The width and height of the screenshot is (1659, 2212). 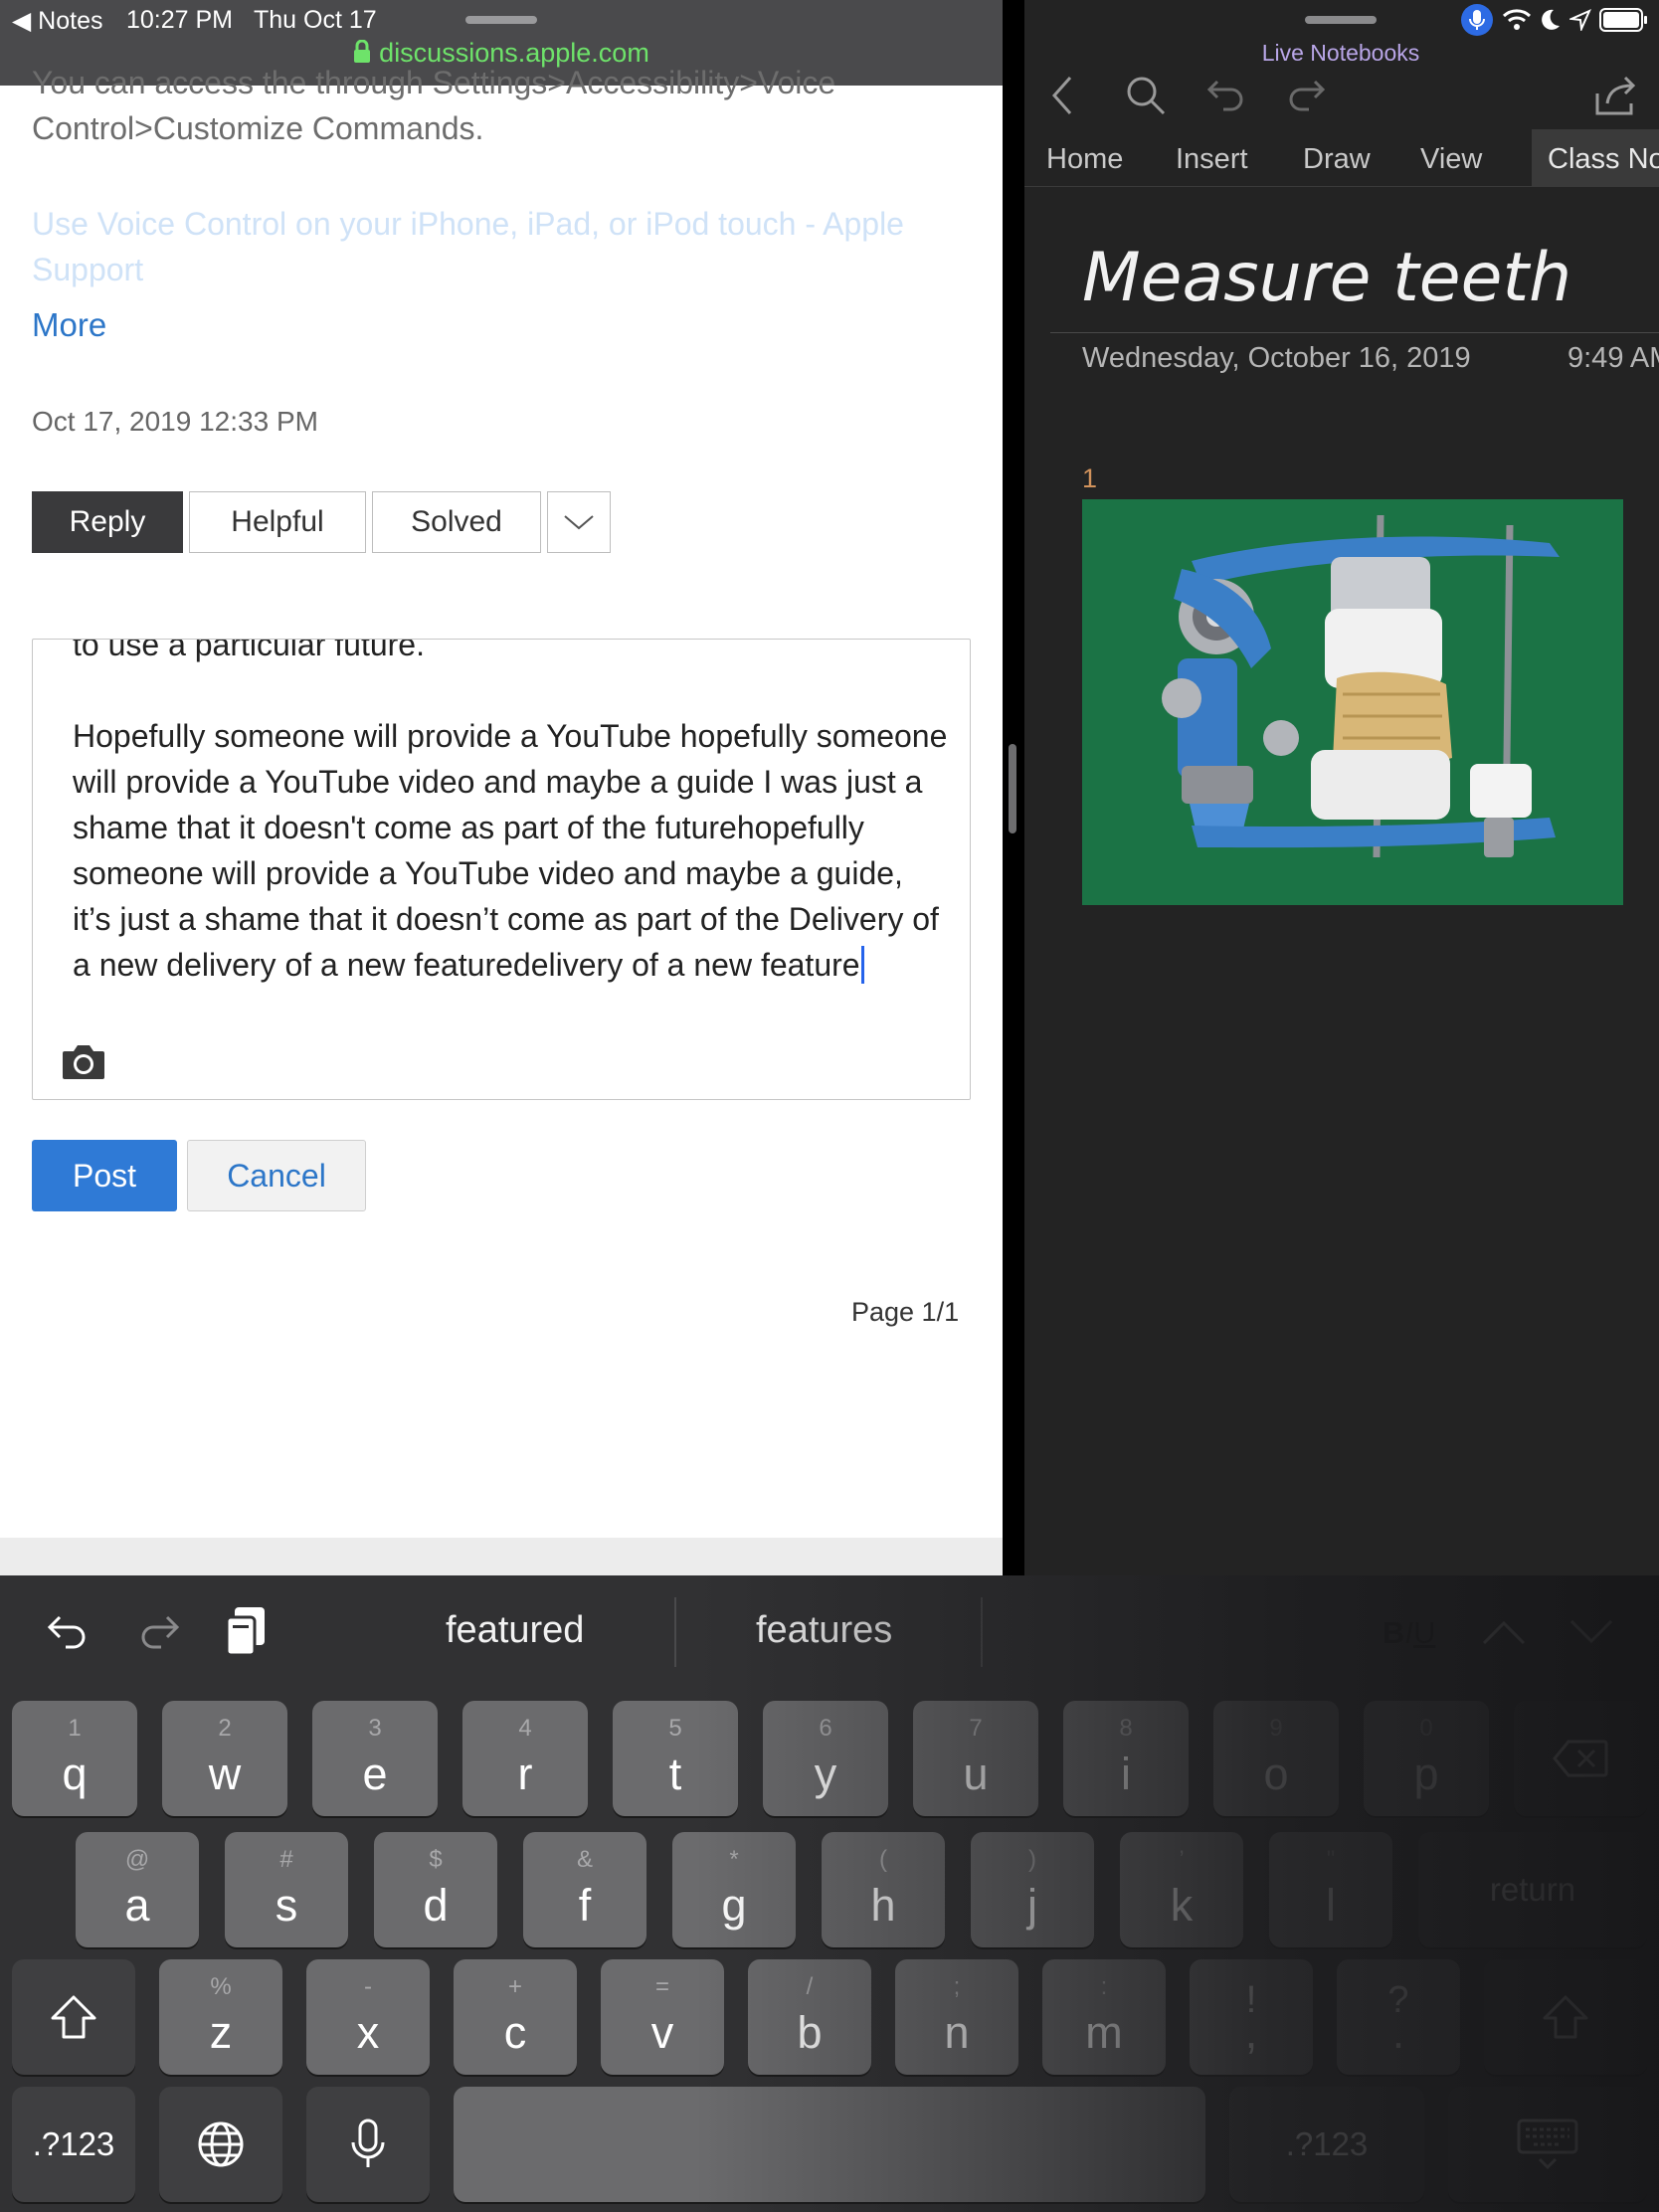 I want to click on shift-key-right, so click(x=1565, y=2017).